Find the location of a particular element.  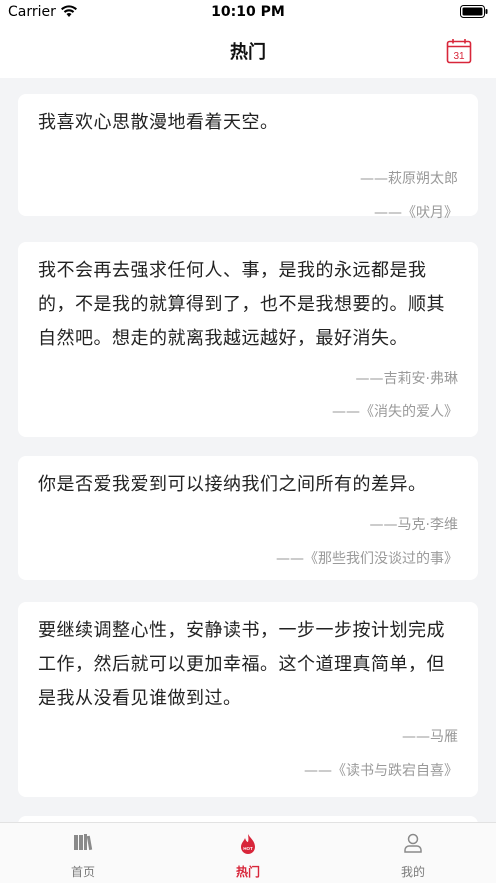

tab-hot-label: 热门 is located at coordinates (247, 872).